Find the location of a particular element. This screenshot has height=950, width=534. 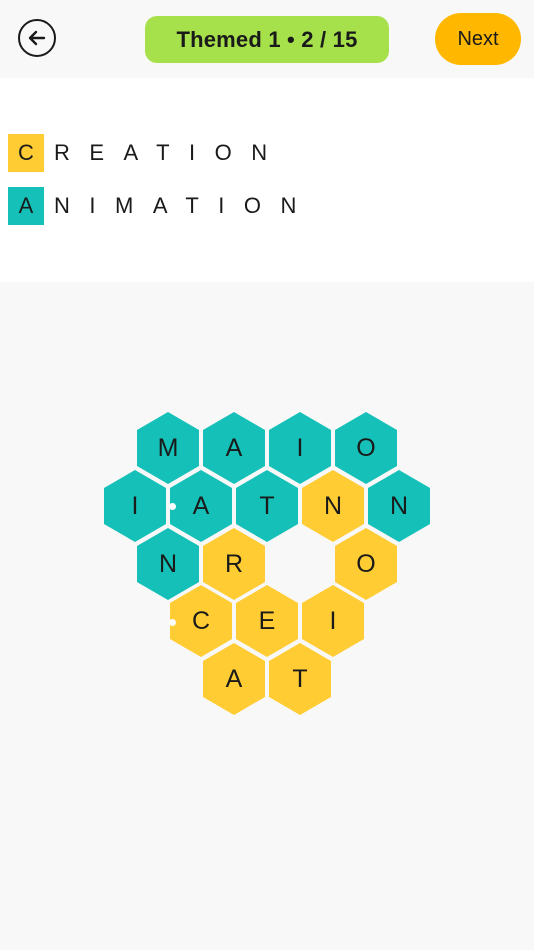

word-row: A NIMATION is located at coordinates (162, 206).